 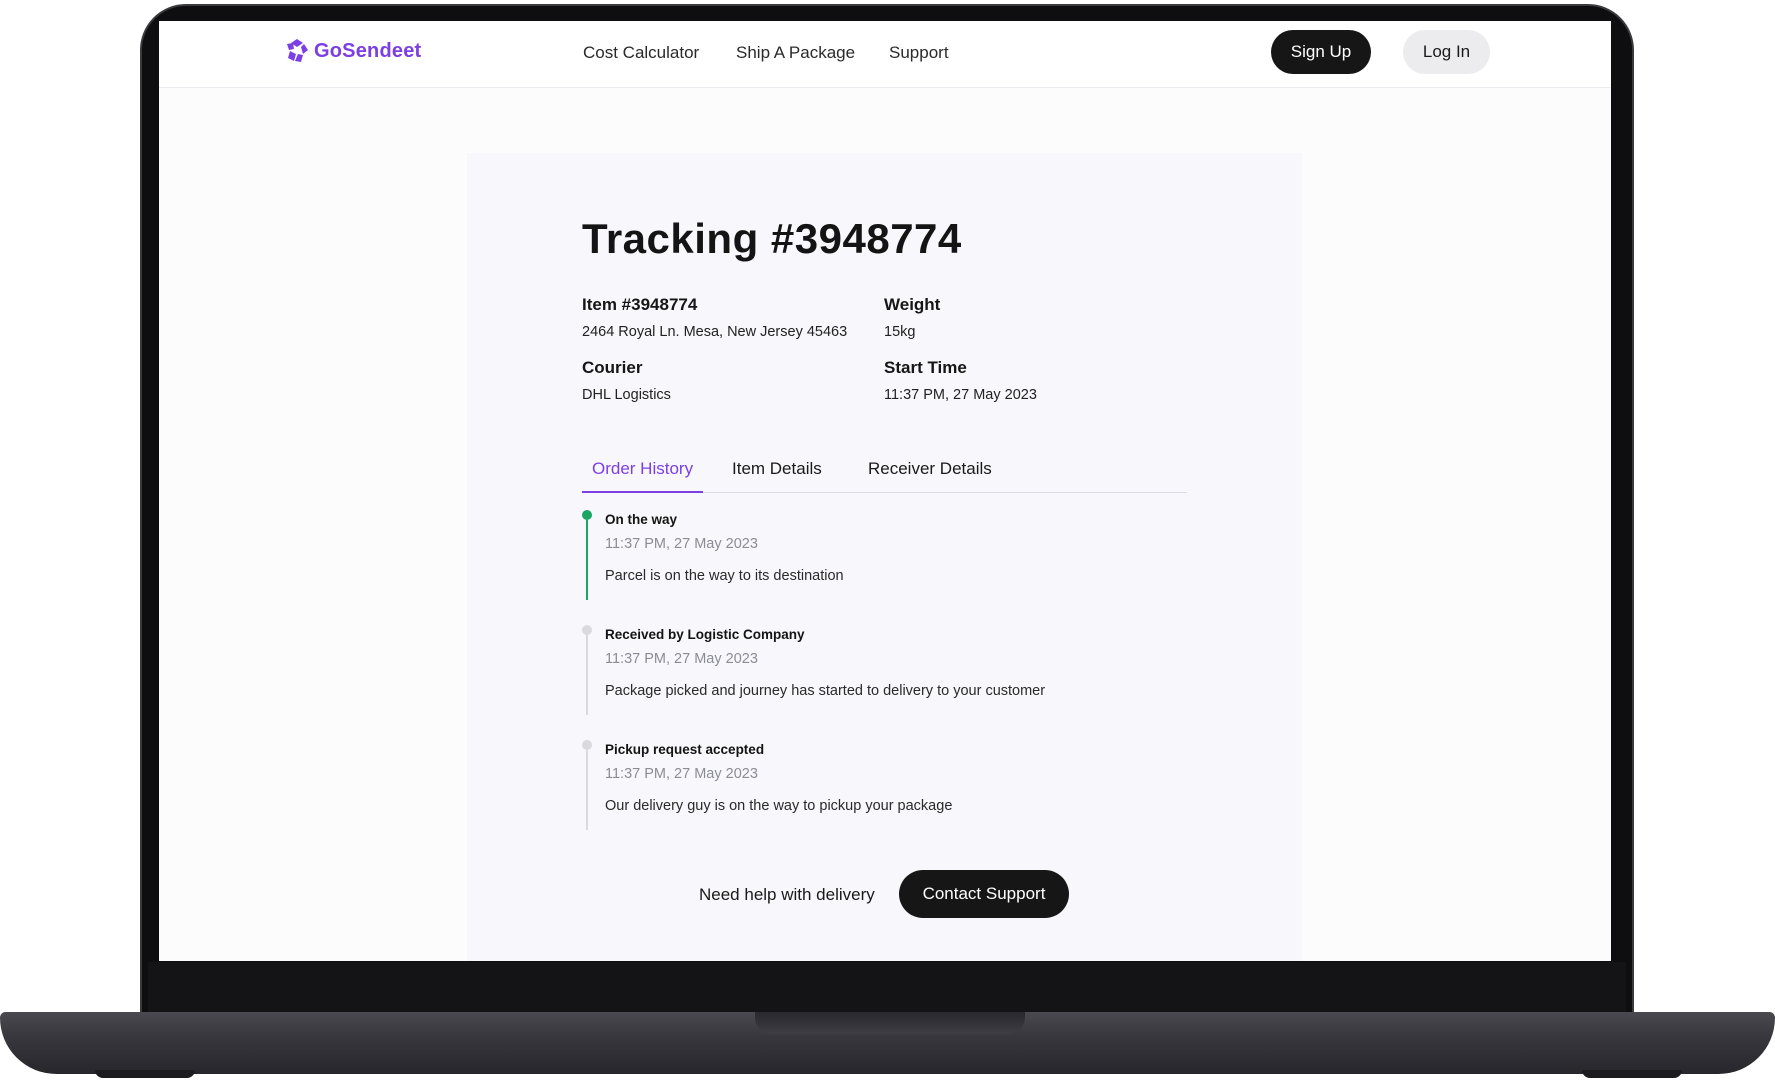 I want to click on brand-name: GoSendeet, so click(x=368, y=50).